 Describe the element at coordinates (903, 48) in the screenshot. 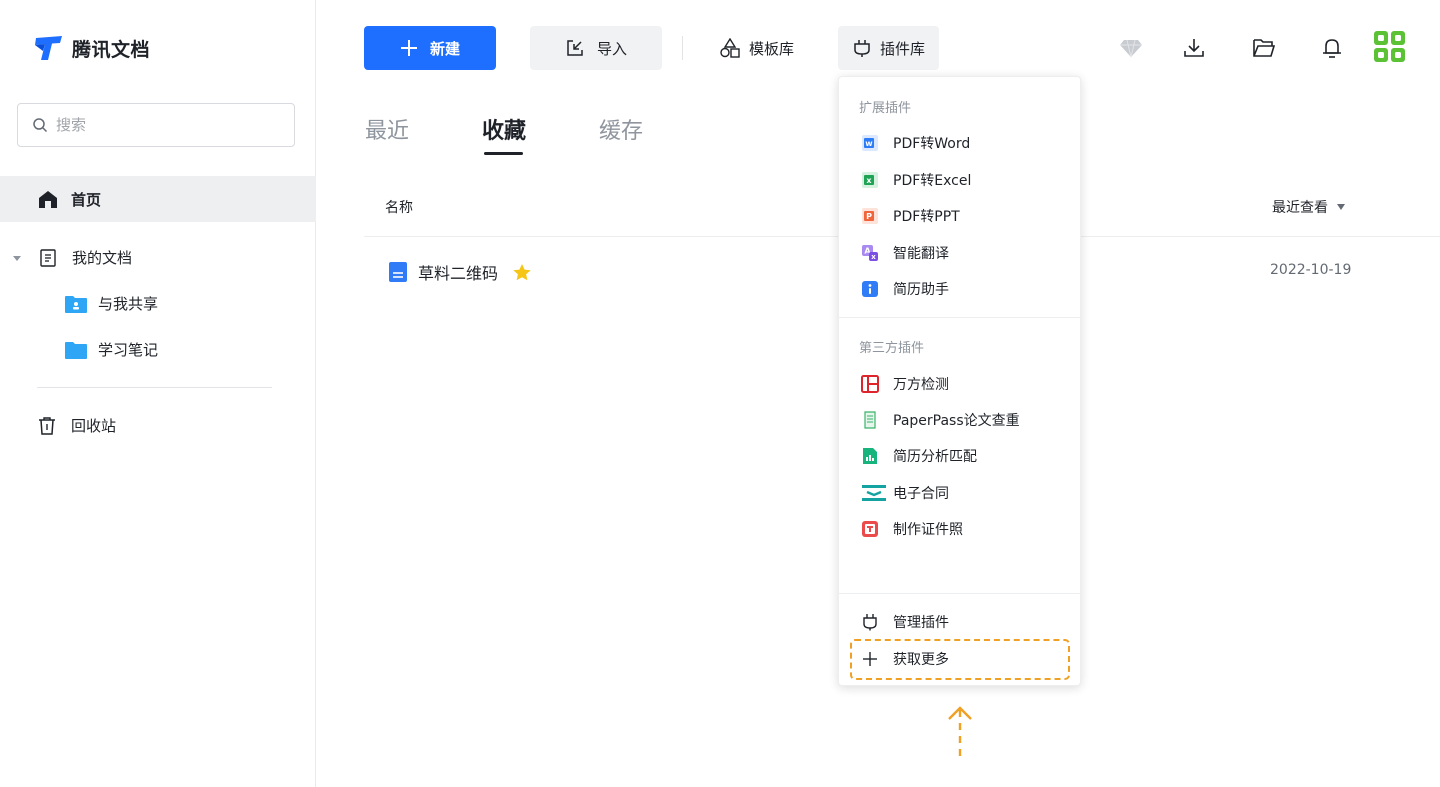

I see `plugins-button-label: 插件库` at that location.